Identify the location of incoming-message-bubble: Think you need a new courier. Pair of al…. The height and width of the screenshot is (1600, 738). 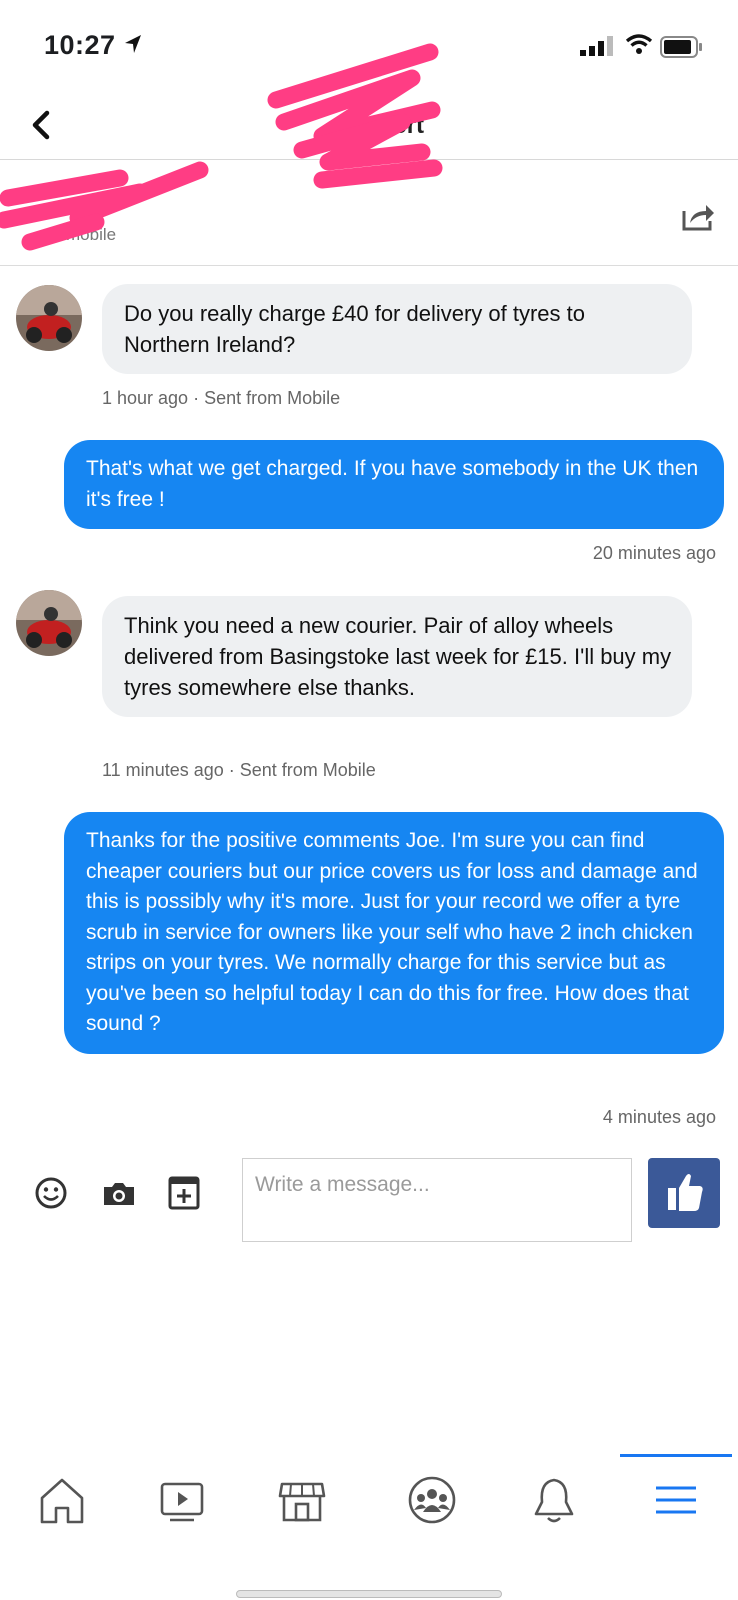
(397, 656).